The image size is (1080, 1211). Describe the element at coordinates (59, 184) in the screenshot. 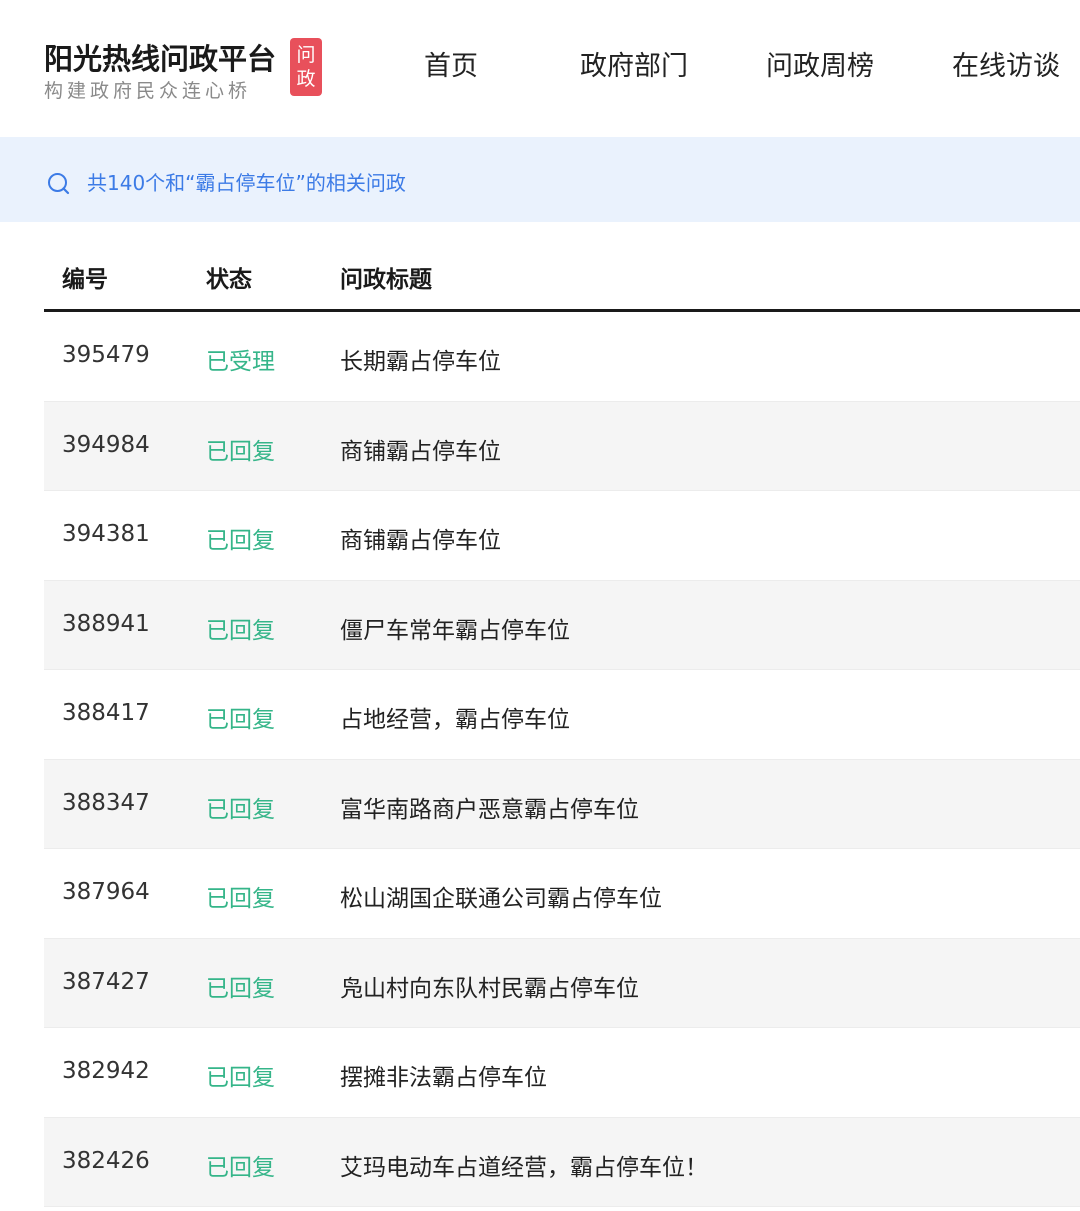

I see `search-icon` at that location.